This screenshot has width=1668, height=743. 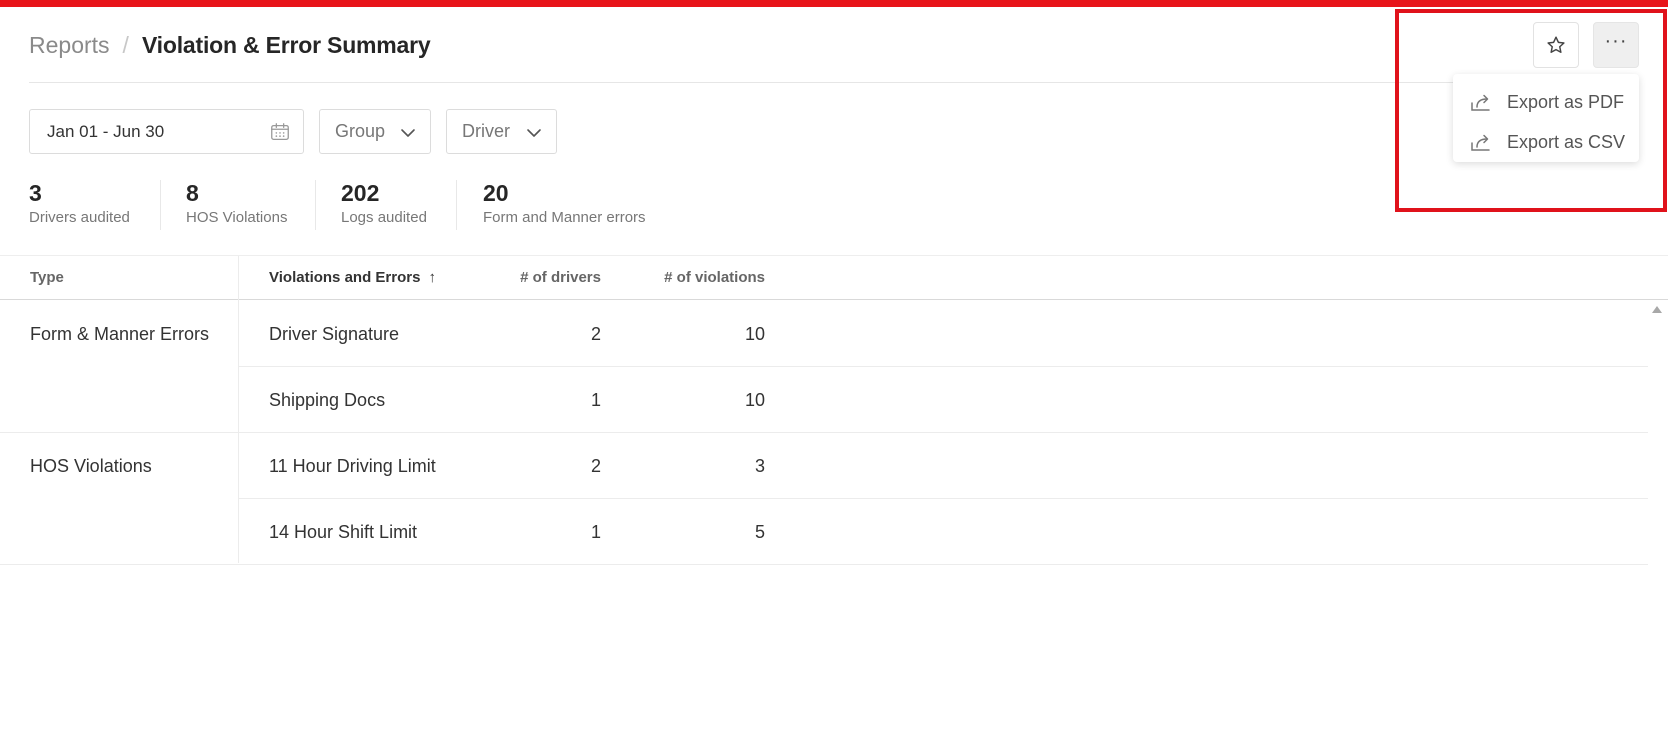 I want to click on table-row: 14 Hour Shift Limit 1 5, so click(x=943, y=532).